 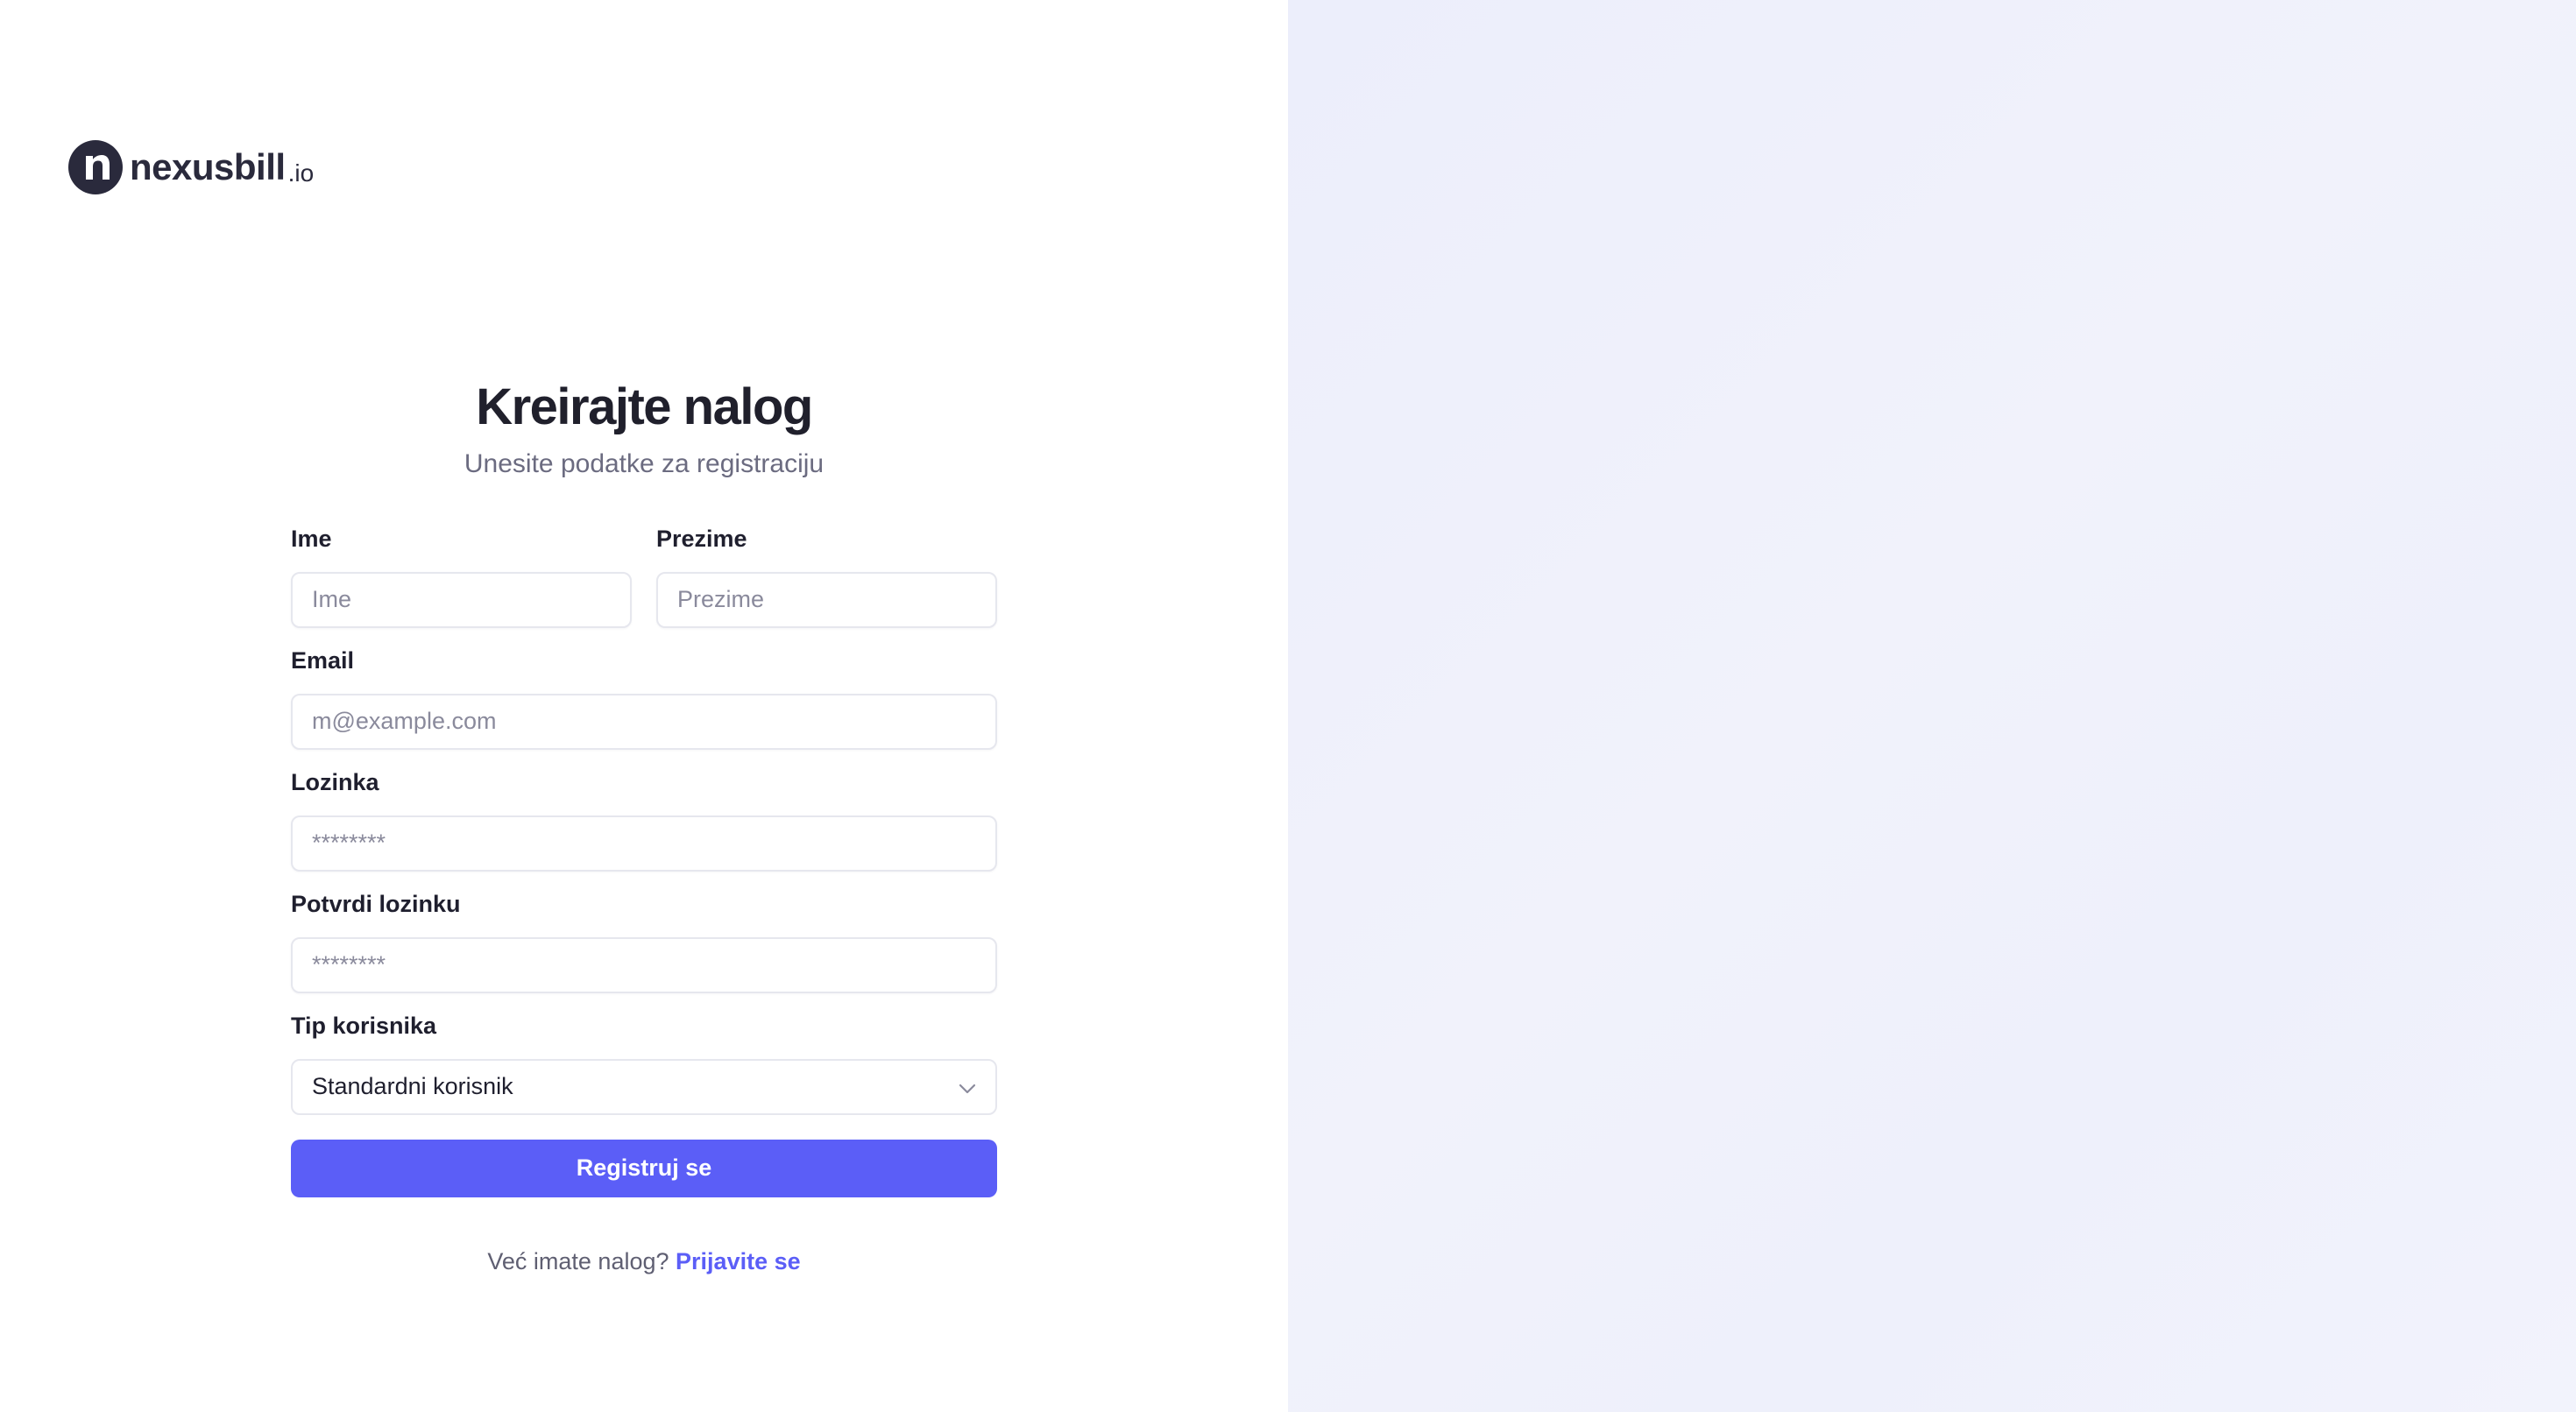 I want to click on chevron-down-icon, so click(x=967, y=1086).